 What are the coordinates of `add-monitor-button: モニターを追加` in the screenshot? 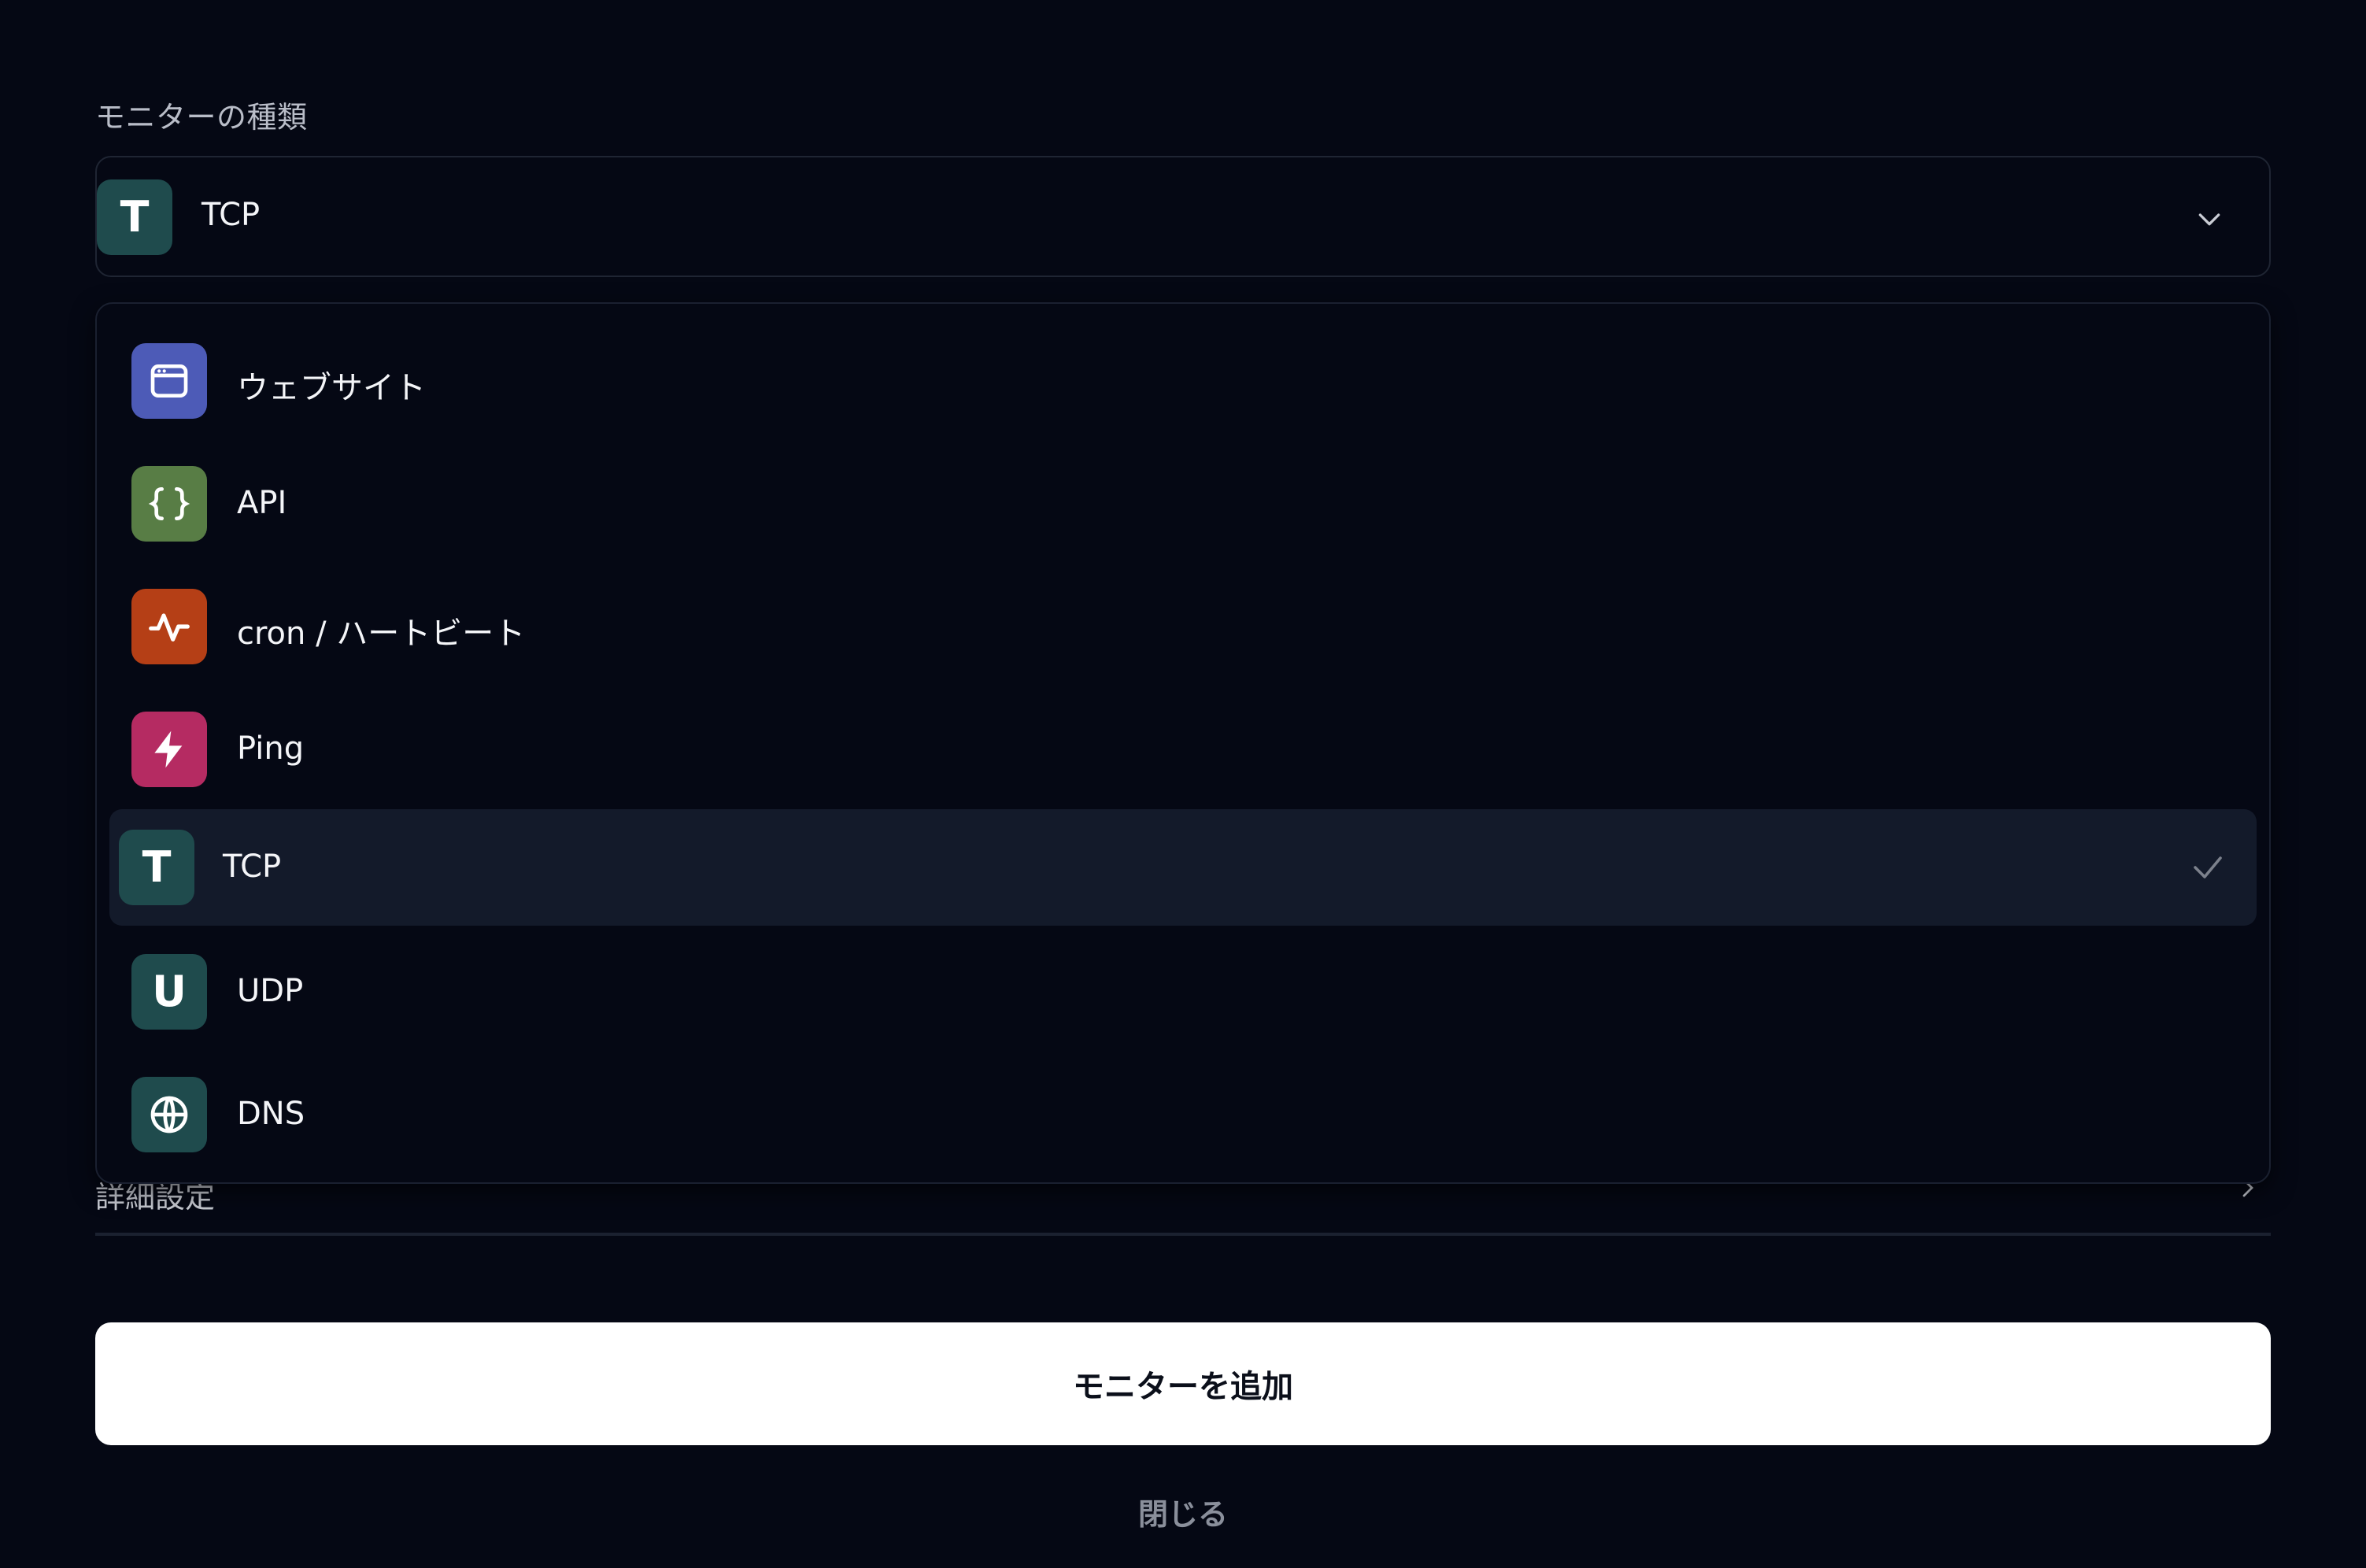 It's located at (1183, 1383).